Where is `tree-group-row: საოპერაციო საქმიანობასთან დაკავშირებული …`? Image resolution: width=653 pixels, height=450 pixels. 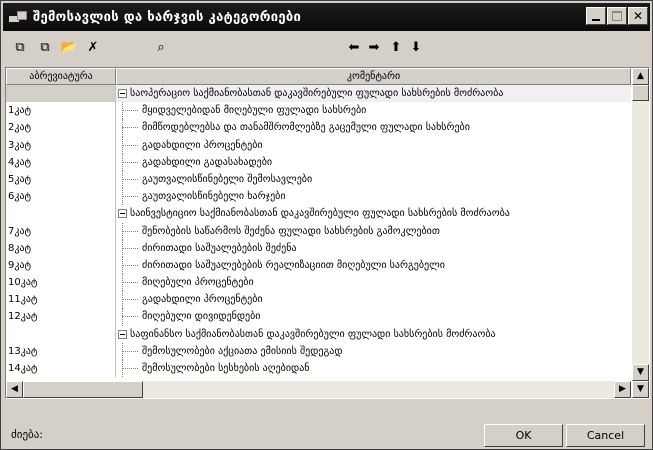 tree-group-row: საოპერაციო საქმიანობასთან დაკავშირებული … is located at coordinates (318, 94).